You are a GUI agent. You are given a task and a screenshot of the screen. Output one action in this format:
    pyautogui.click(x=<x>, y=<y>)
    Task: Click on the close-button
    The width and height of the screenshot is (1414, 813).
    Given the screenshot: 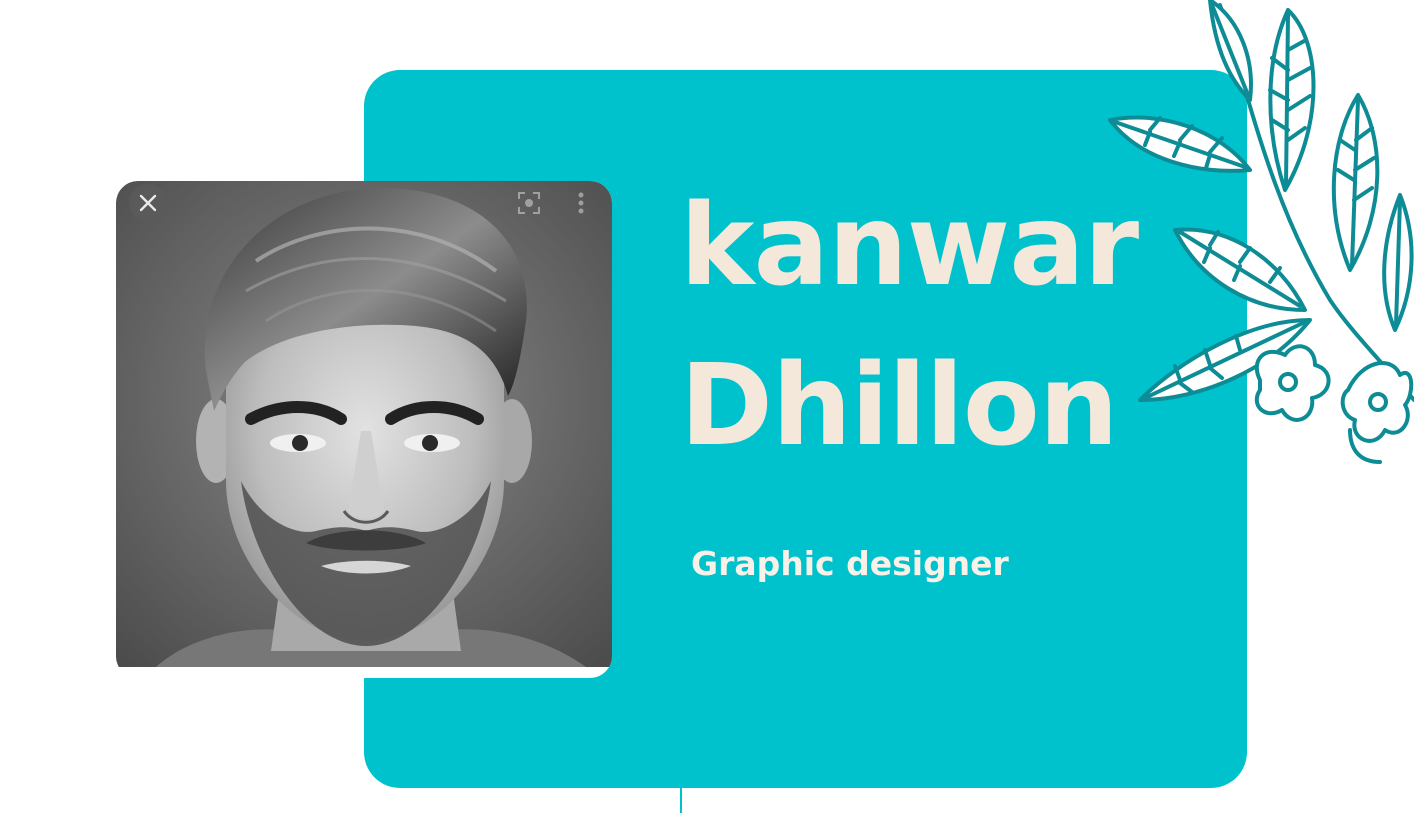 What is the action you would take?
    pyautogui.click(x=148, y=203)
    